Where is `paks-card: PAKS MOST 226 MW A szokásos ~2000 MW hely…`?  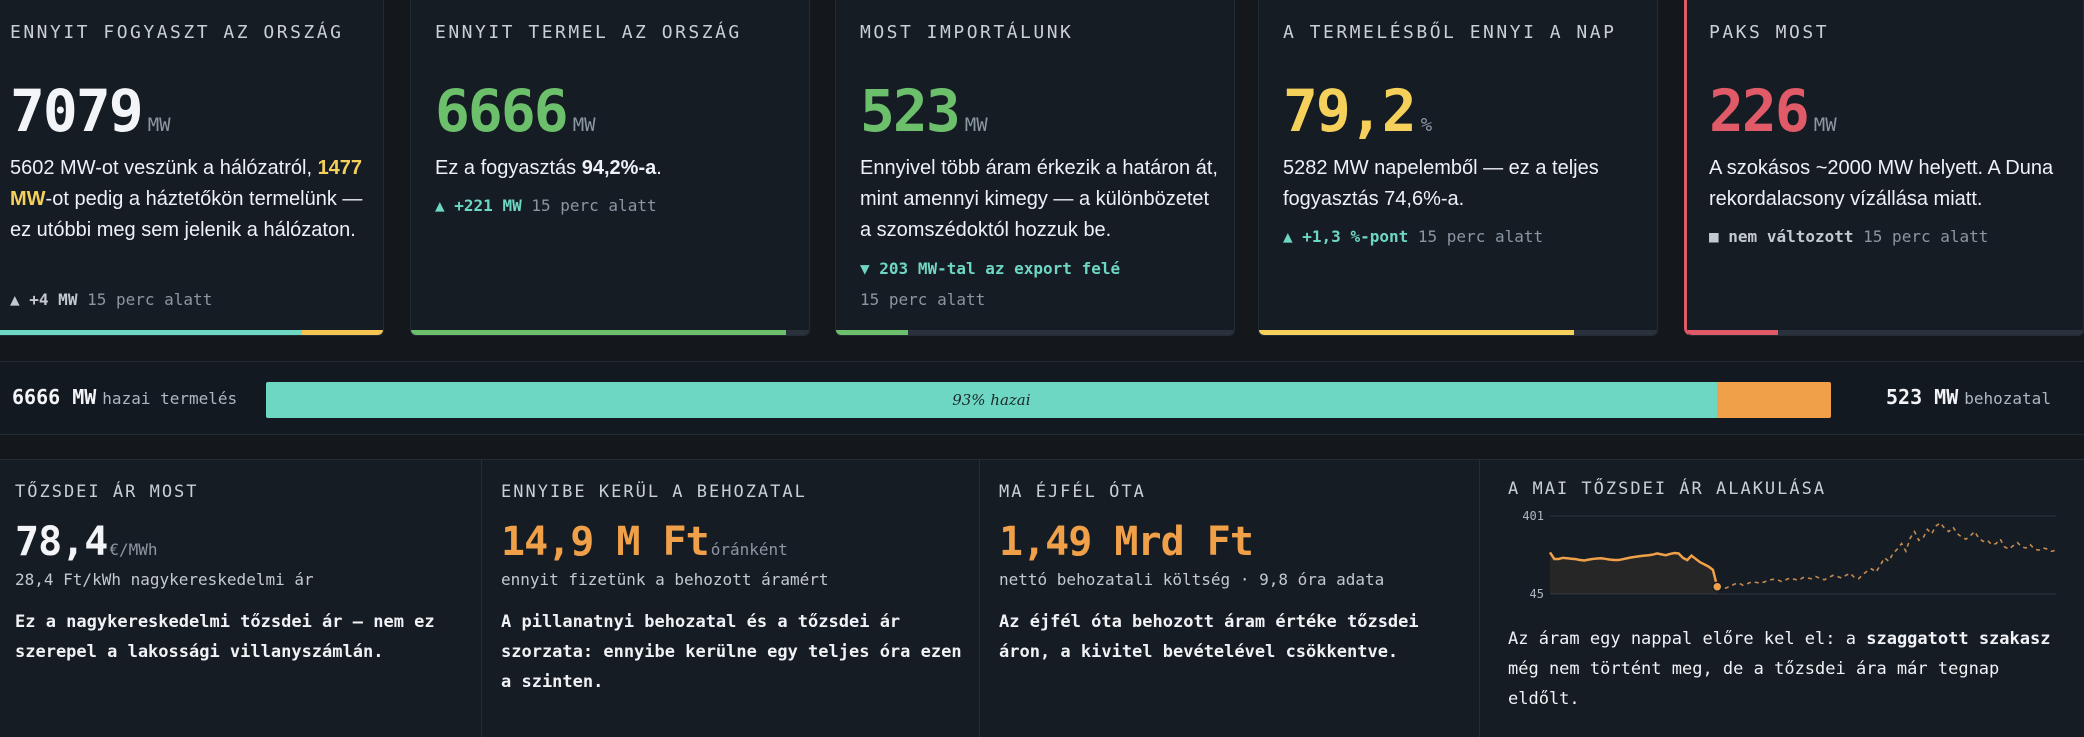 paks-card: PAKS MOST 226 MW A szokásos ~2000 MW hely… is located at coordinates (1884, 168).